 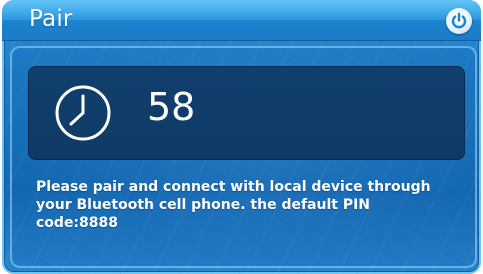 I want to click on power-icon, so click(x=459, y=20).